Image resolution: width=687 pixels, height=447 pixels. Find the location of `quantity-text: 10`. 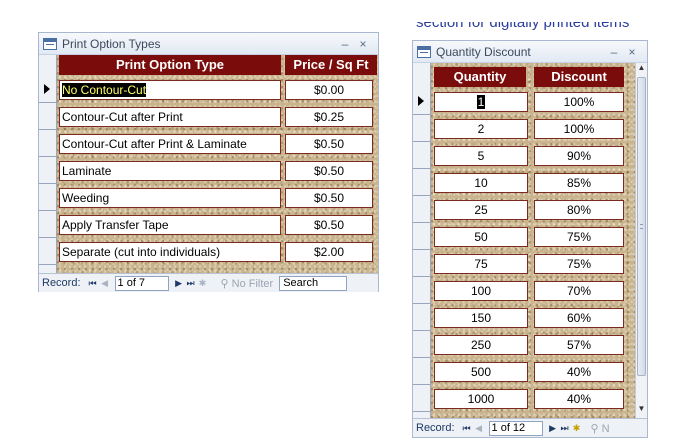

quantity-text: 10 is located at coordinates (481, 183).